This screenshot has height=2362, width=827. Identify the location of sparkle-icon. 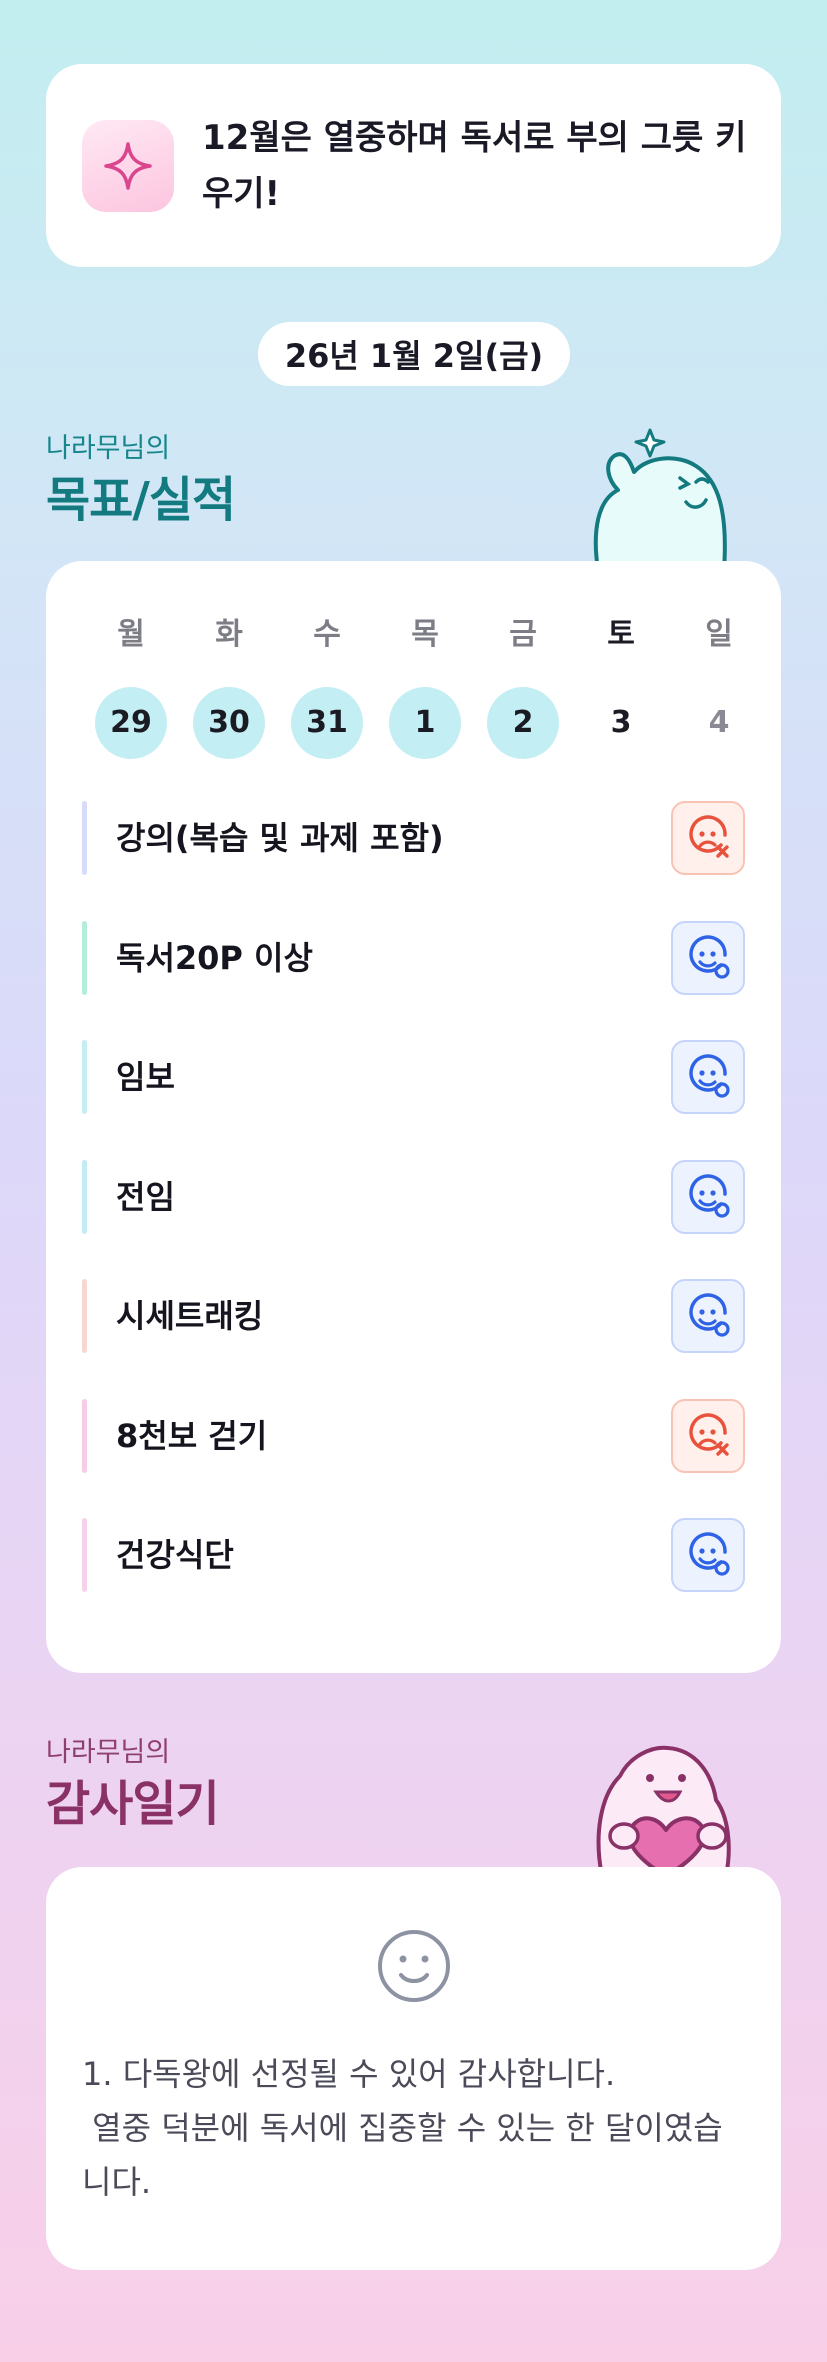
(128, 166).